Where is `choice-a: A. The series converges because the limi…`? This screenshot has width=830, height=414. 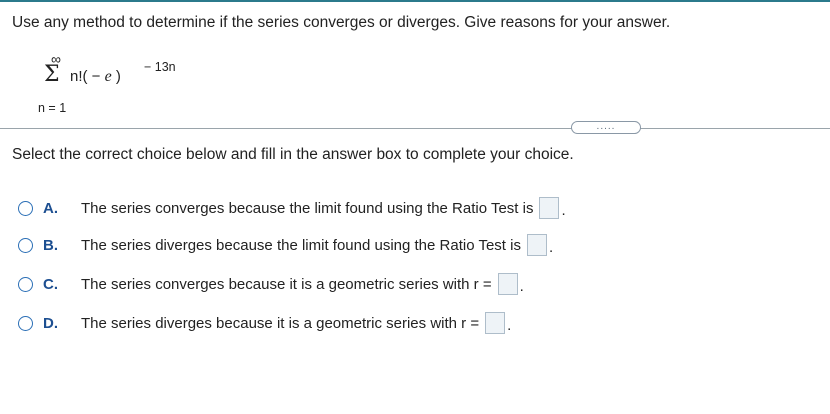 choice-a: A. The series converges because the limi… is located at coordinates (292, 208).